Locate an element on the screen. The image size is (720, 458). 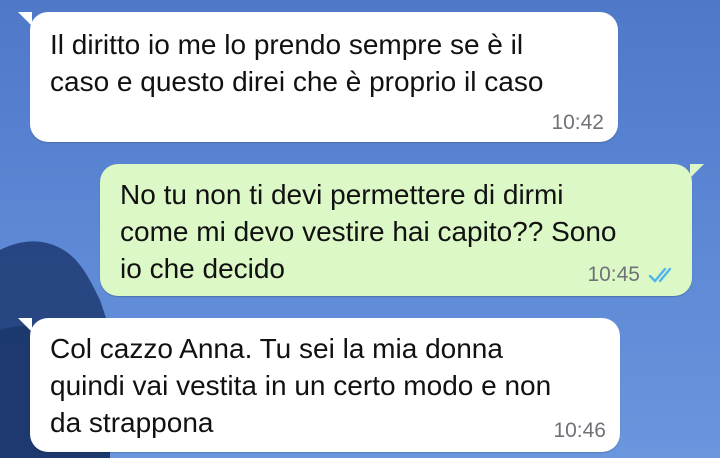
message-timestamp: 10:42 is located at coordinates (577, 122).